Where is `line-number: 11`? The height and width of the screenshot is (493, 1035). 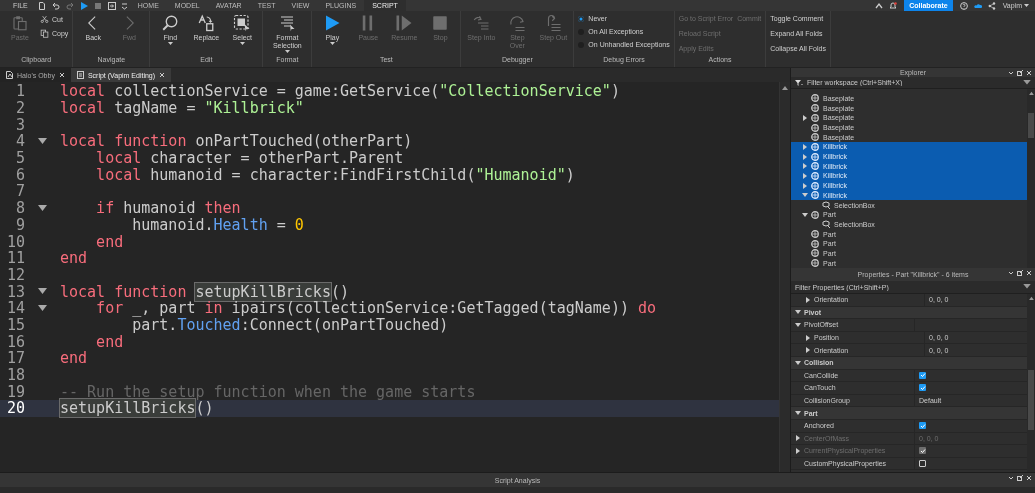 line-number: 11 is located at coordinates (15, 258).